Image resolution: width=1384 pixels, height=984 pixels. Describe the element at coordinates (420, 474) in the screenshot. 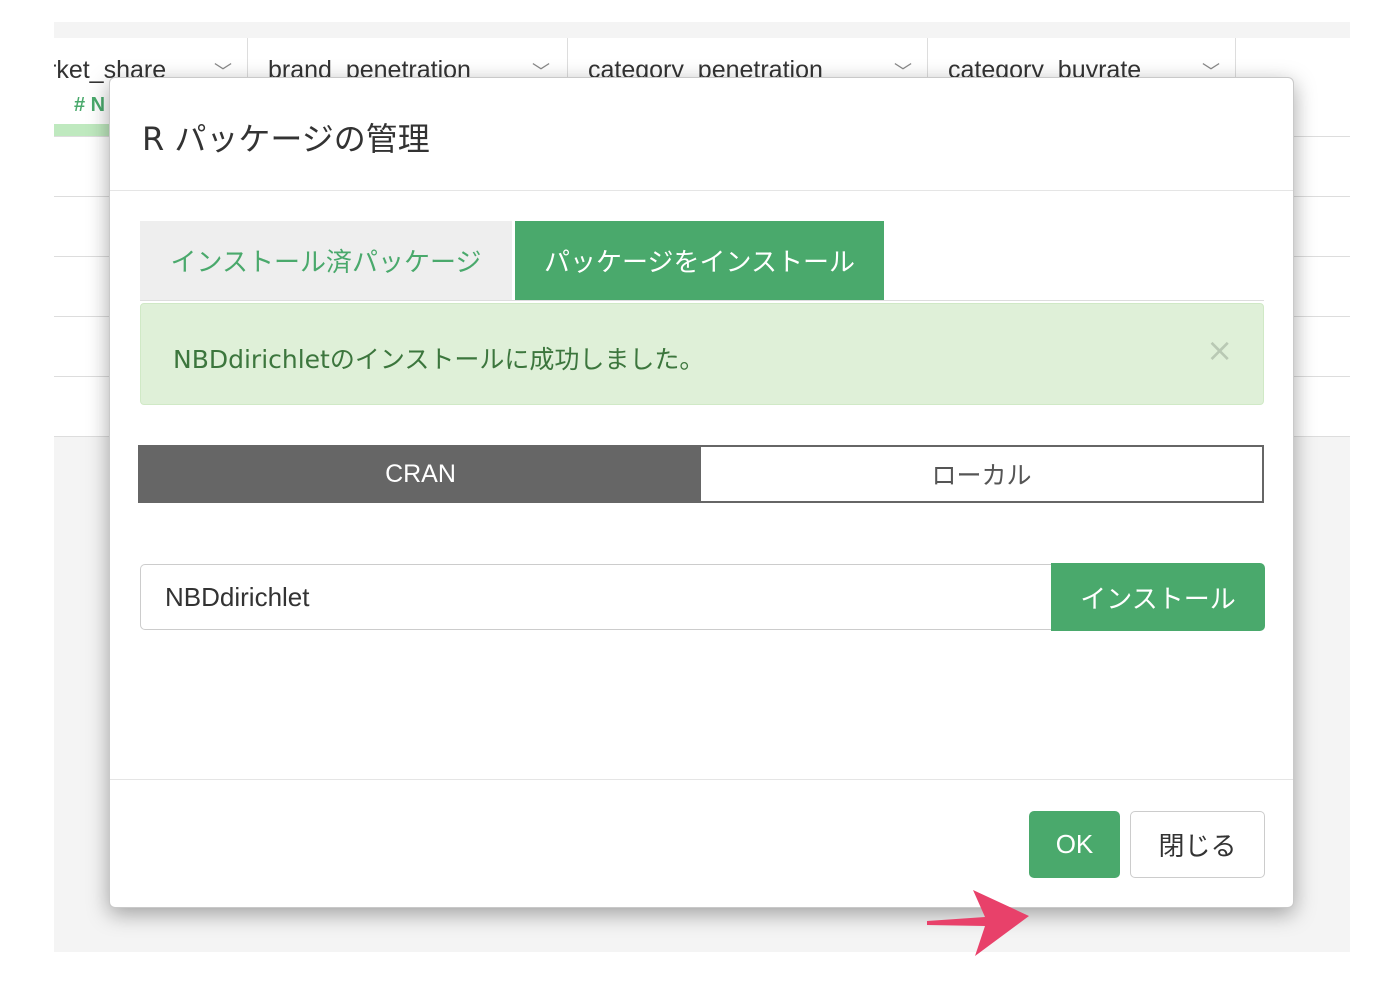

I see `cran-option: CRAN` at that location.